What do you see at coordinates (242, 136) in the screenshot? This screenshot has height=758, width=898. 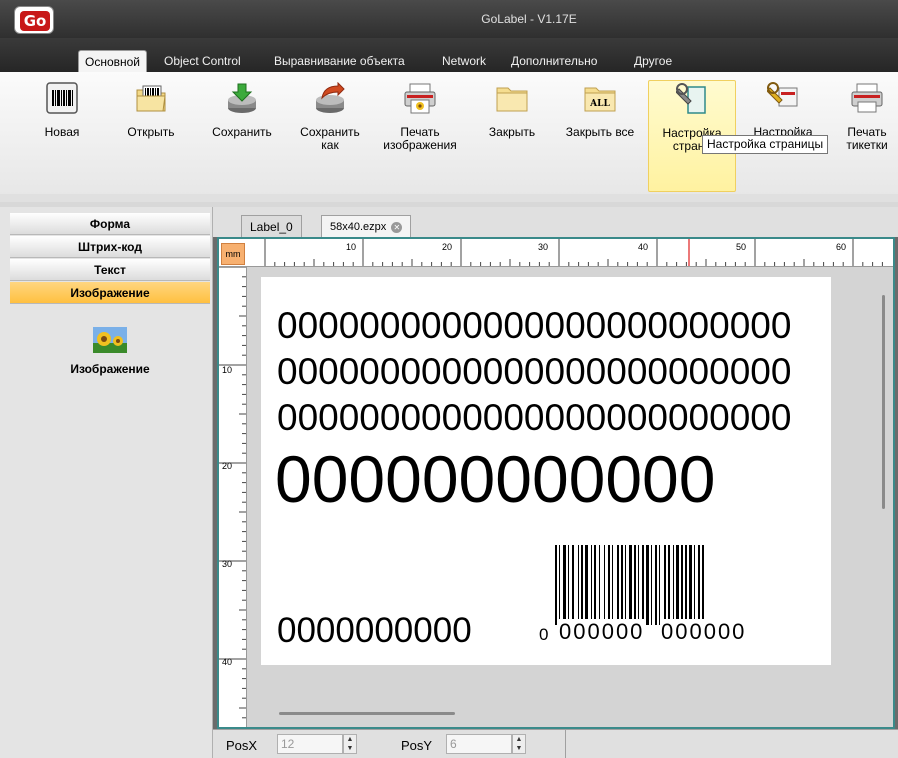 I see `save-button: Сохранить` at bounding box center [242, 136].